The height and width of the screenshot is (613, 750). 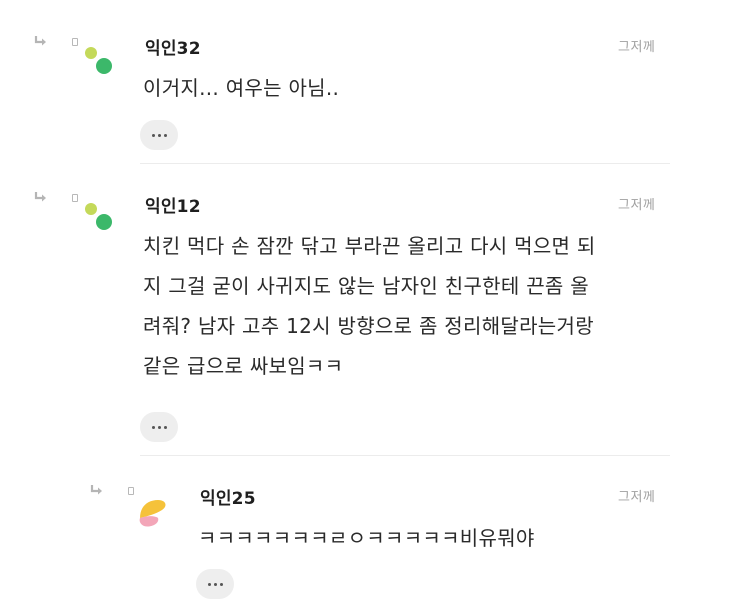 I want to click on yellow-pink-avatar-icon, so click(x=152, y=513).